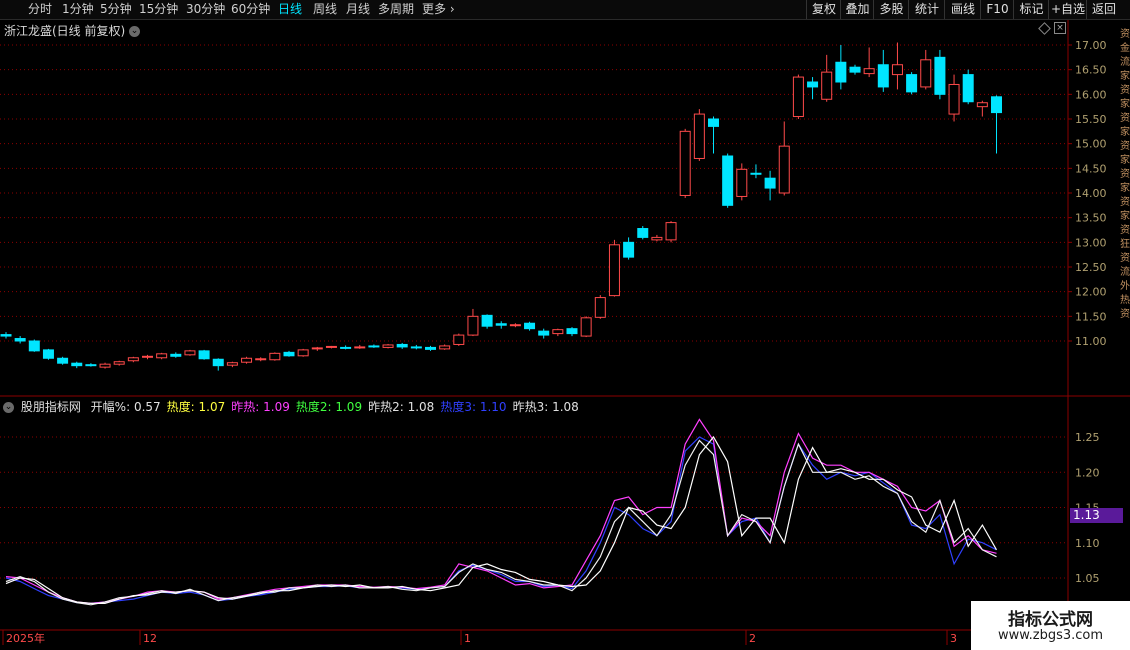 This screenshot has width=1130, height=650. What do you see at coordinates (997, 9) in the screenshot?
I see `toolbar-button-5: F10` at bounding box center [997, 9].